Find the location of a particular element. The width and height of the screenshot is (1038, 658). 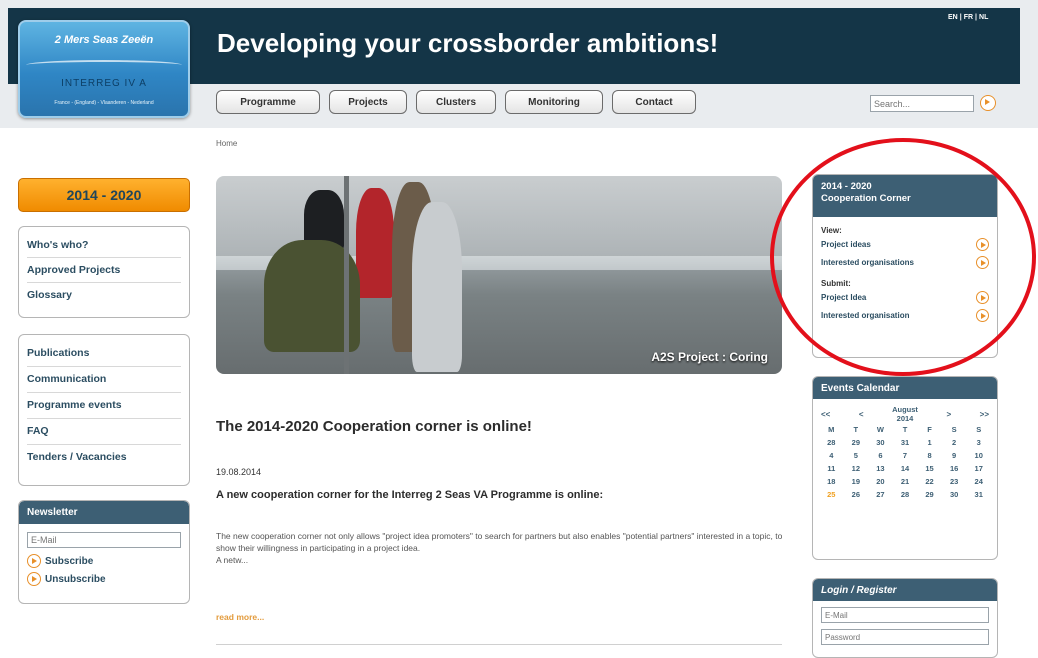

calendar-day: 10 is located at coordinates (978, 455).